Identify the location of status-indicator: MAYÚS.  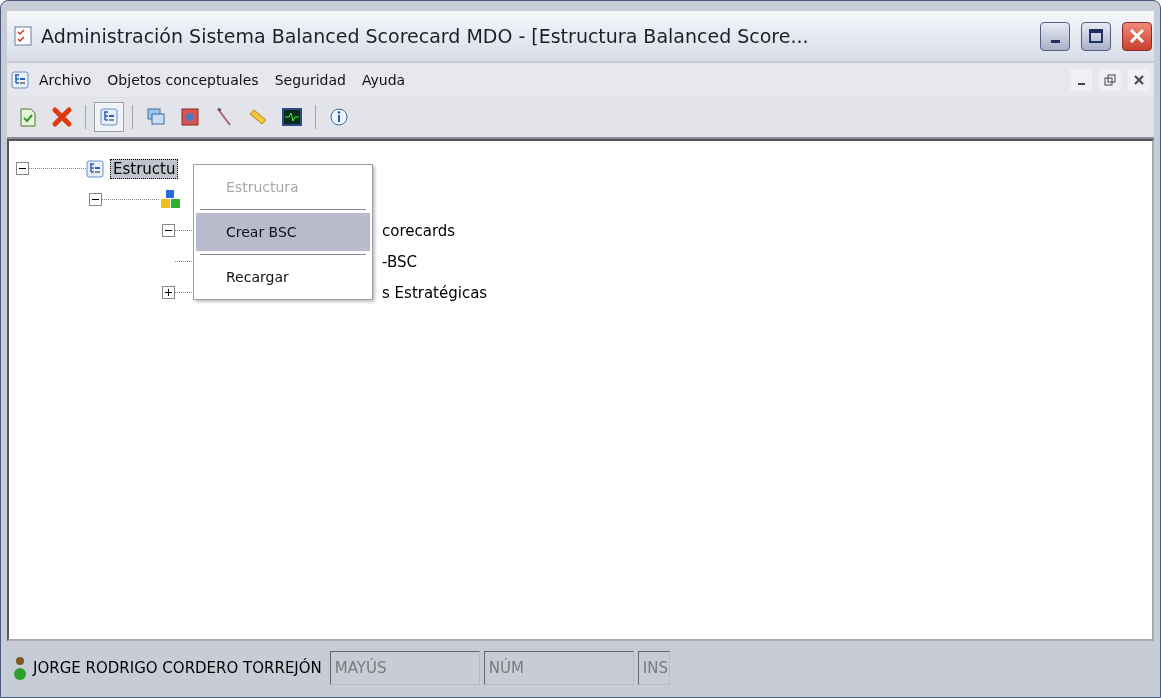
(404, 668).